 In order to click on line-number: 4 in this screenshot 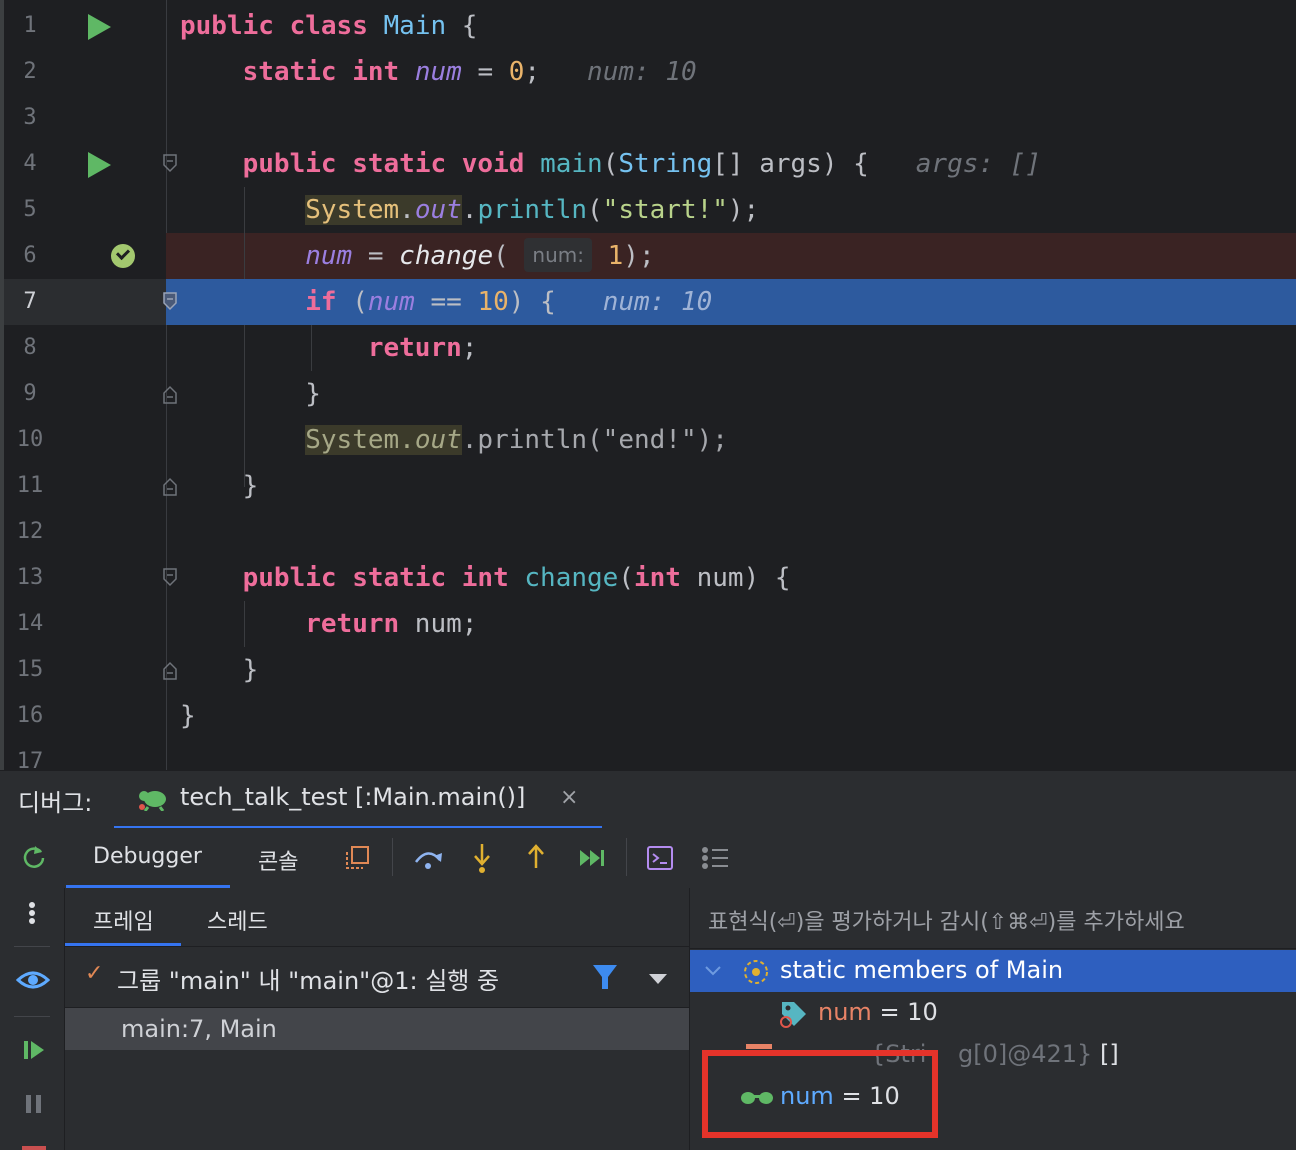, I will do `click(30, 163)`.